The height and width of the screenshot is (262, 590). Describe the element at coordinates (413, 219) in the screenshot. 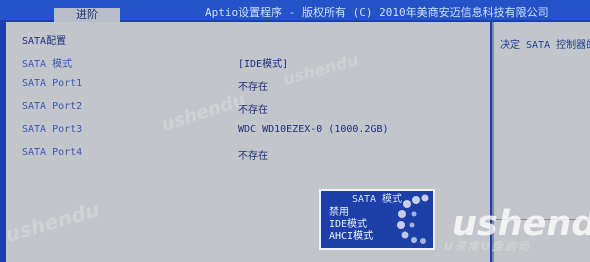

I see `watermark-dots-logo` at that location.